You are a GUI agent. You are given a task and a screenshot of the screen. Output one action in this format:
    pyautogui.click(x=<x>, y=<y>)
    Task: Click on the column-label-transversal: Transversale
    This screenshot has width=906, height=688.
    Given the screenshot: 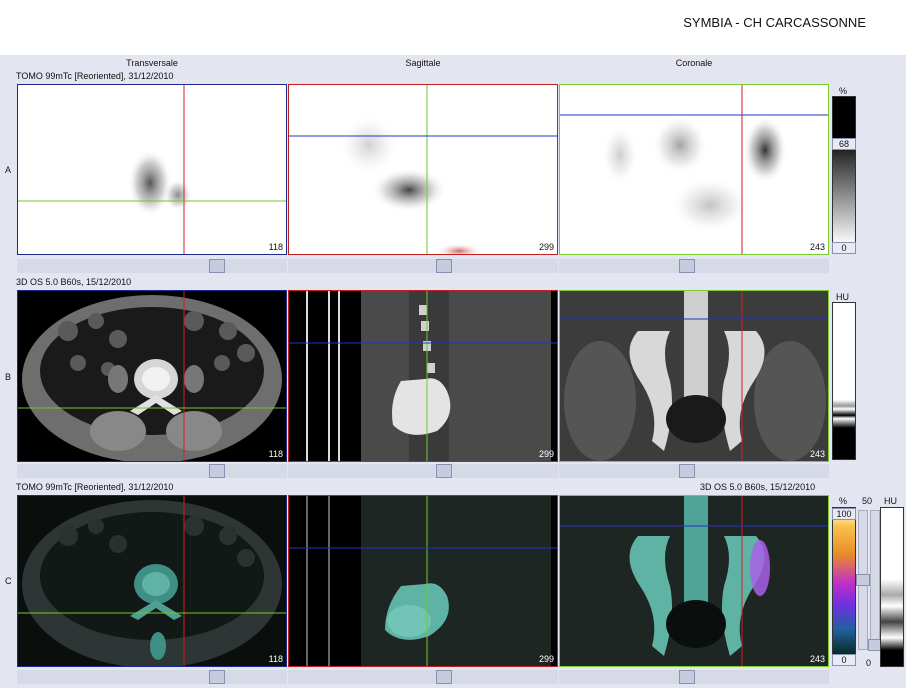 What is the action you would take?
    pyautogui.click(x=152, y=63)
    